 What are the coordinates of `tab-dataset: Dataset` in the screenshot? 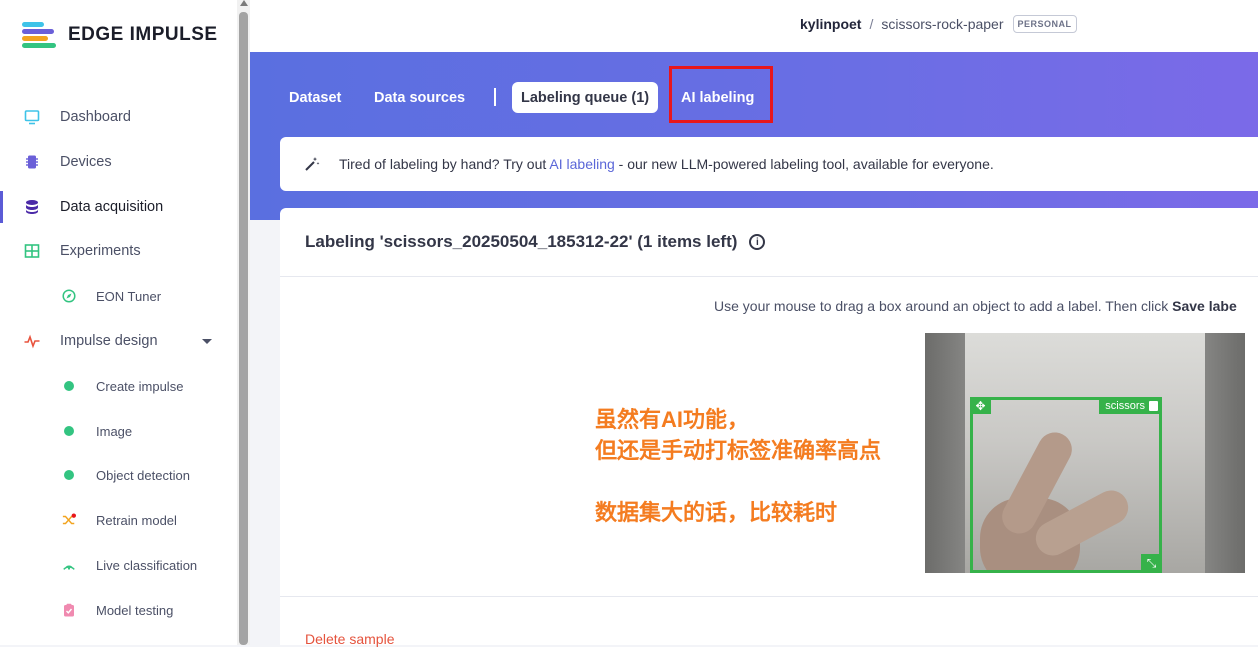 It's located at (315, 97).